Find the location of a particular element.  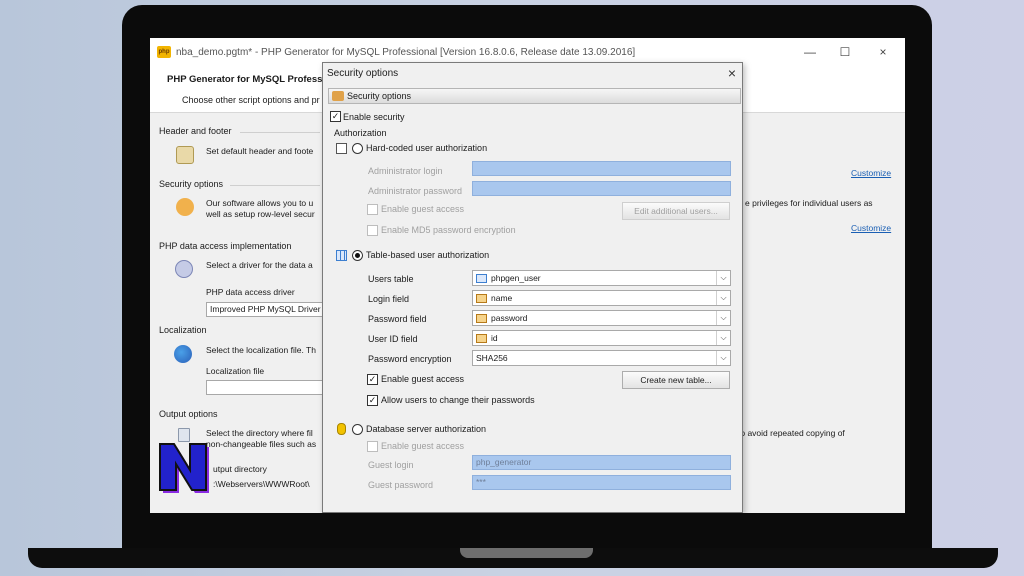

user-id-field-value: id is located at coordinates (494, 338).